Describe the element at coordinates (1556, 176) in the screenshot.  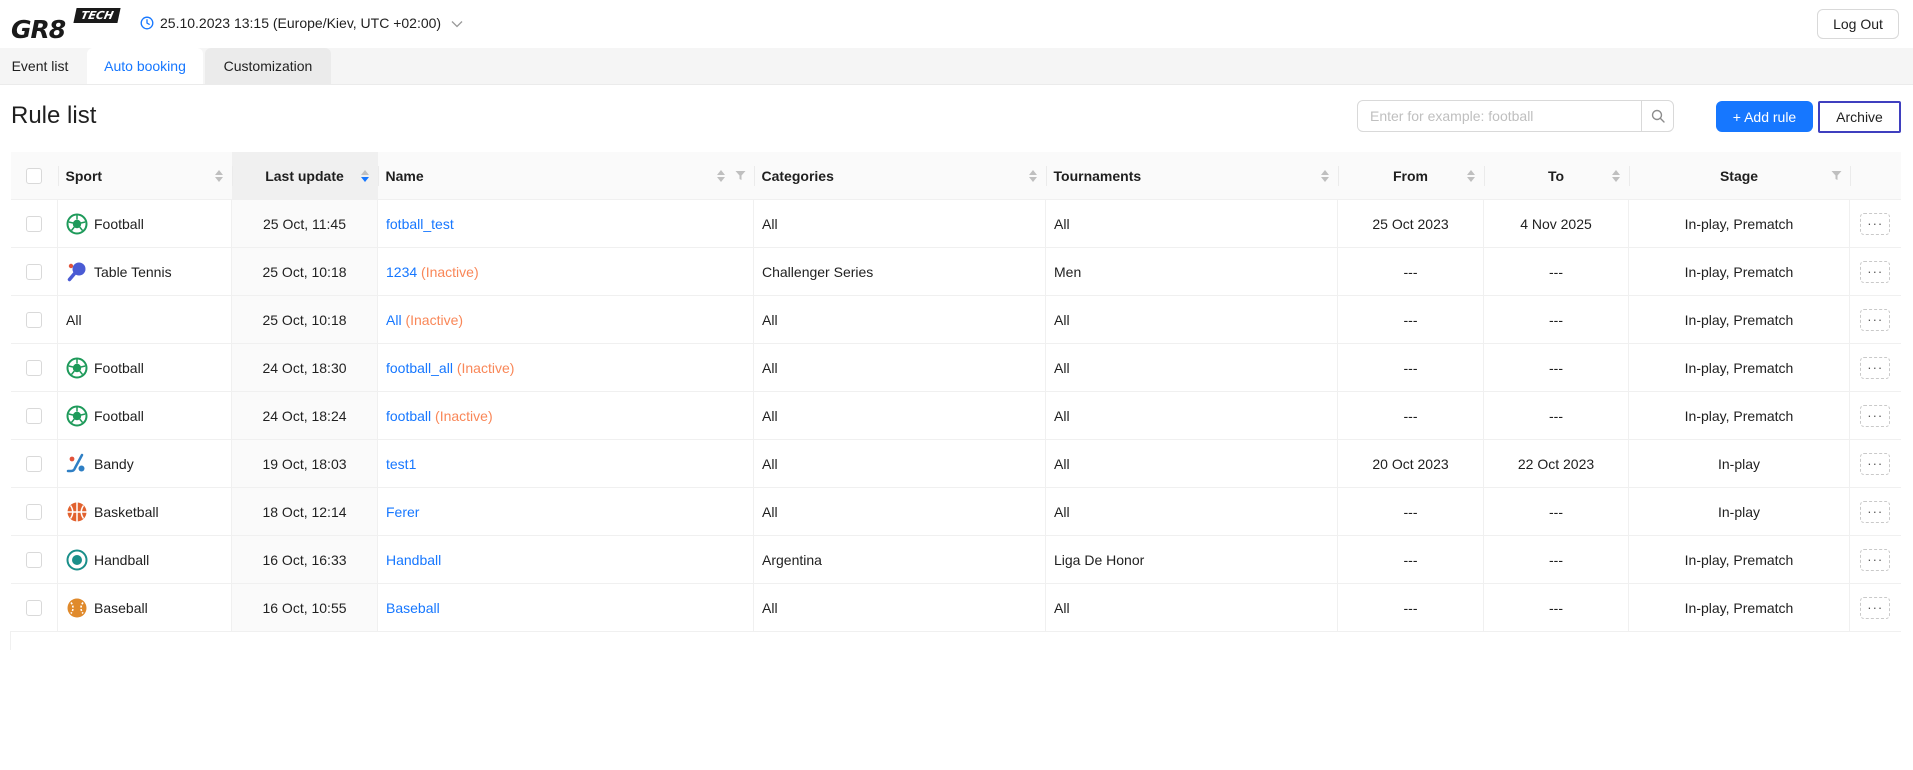
I see `col-to: To` at that location.